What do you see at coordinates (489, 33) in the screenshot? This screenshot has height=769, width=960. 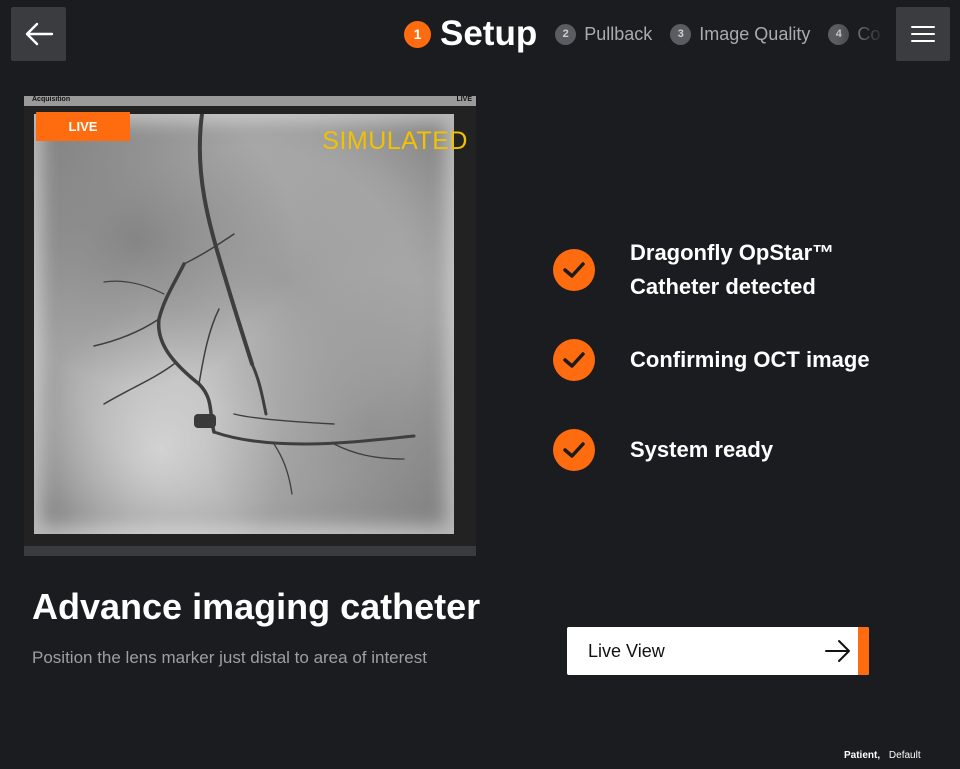 I see `step-label: Setup` at bounding box center [489, 33].